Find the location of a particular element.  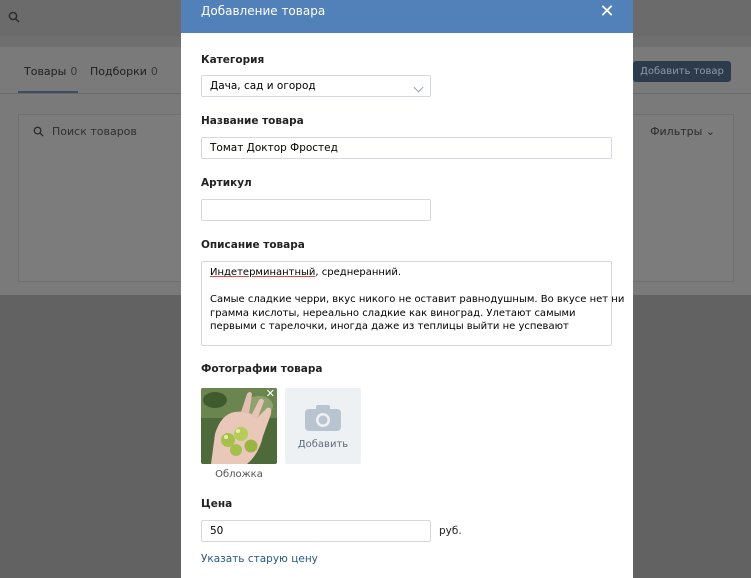

add-photo-button: Добавить is located at coordinates (323, 426).